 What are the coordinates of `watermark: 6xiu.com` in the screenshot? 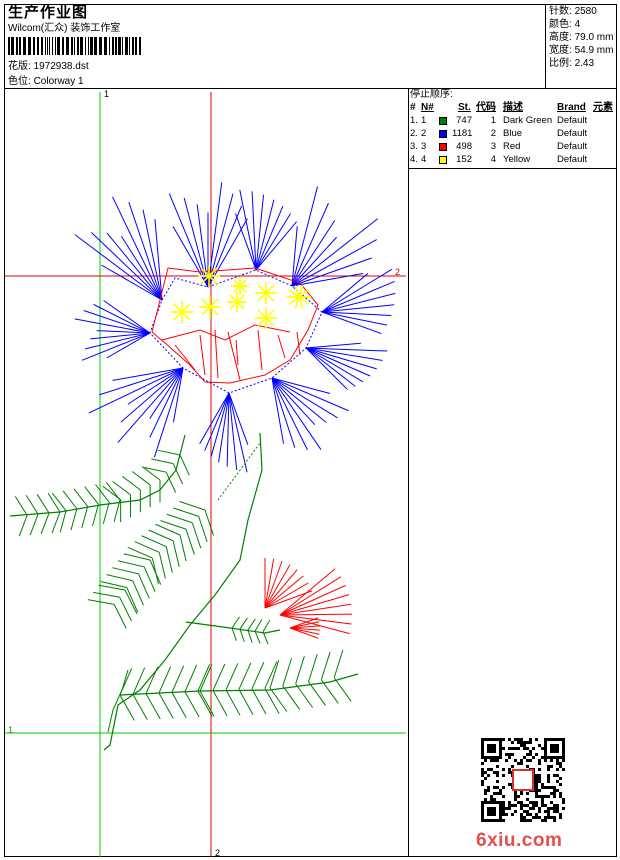 It's located at (519, 840).